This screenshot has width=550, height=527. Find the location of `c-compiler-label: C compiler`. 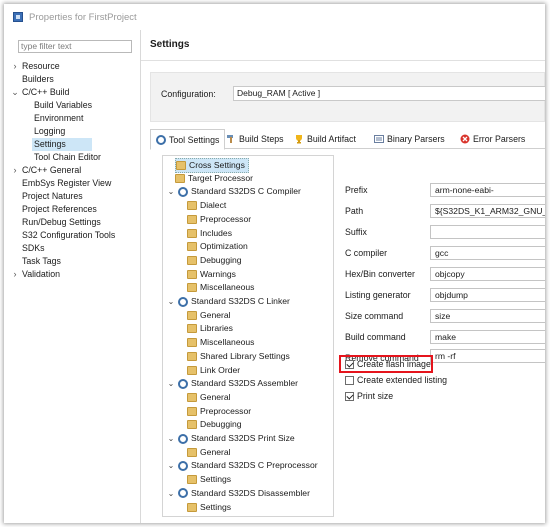

c-compiler-label: C compiler is located at coordinates (366, 253).